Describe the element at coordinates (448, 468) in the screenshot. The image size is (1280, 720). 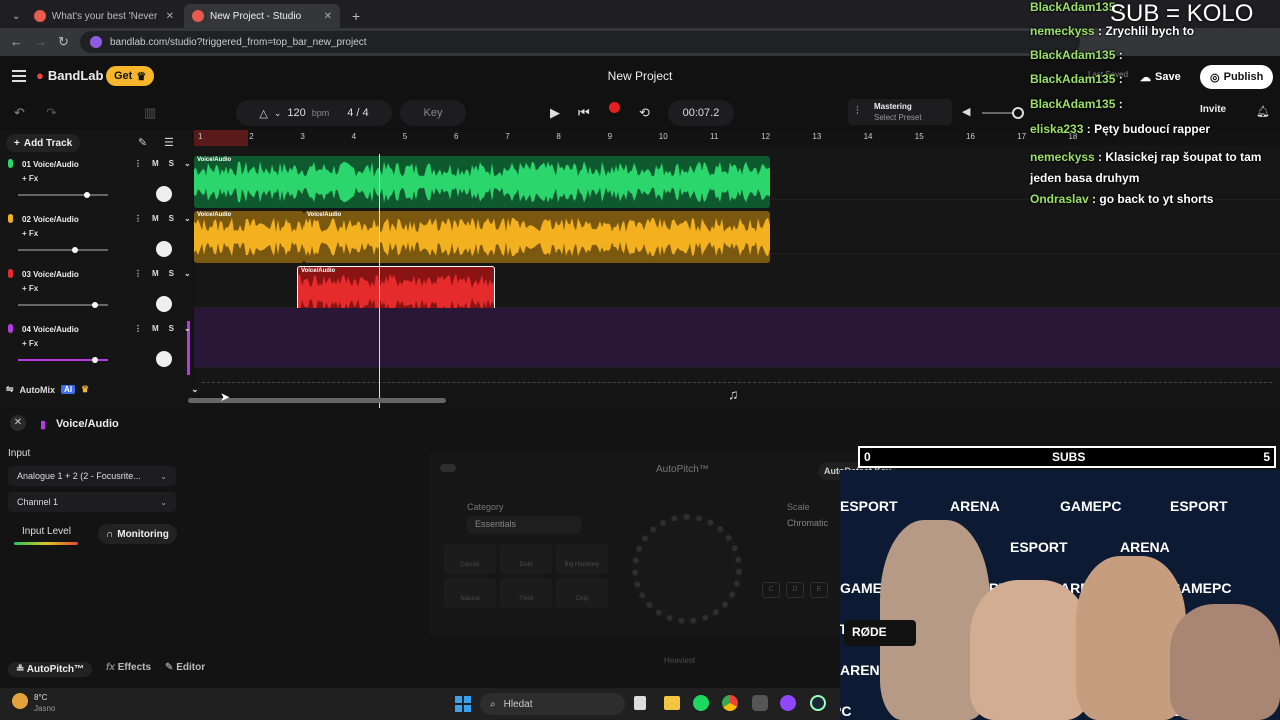
I see `autopitch-toggle` at that location.